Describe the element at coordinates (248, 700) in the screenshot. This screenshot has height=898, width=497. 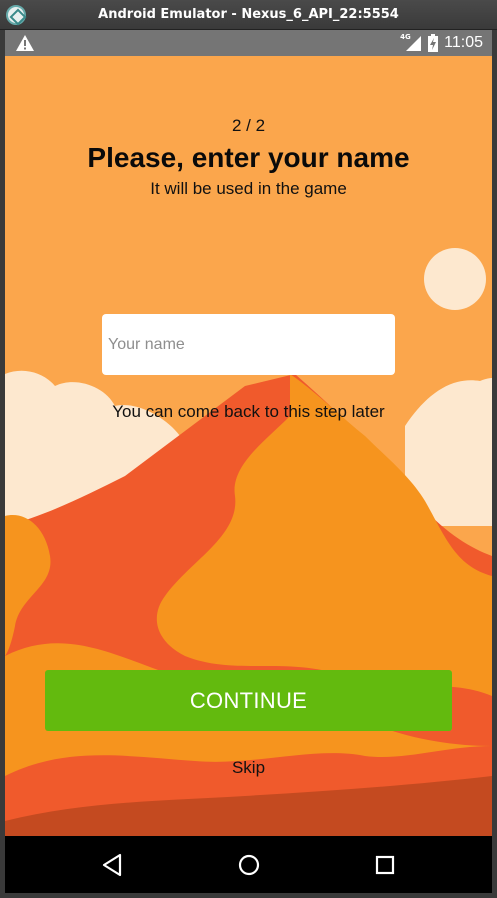
I see `continue-button: CONTINUE` at that location.